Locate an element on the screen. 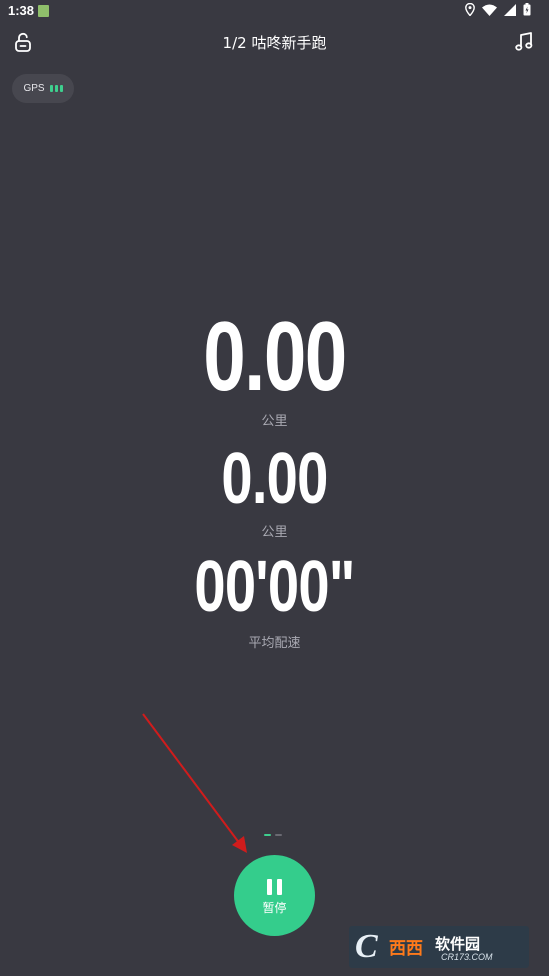 The width and height of the screenshot is (549, 976). wifi-icon is located at coordinates (489, 10).